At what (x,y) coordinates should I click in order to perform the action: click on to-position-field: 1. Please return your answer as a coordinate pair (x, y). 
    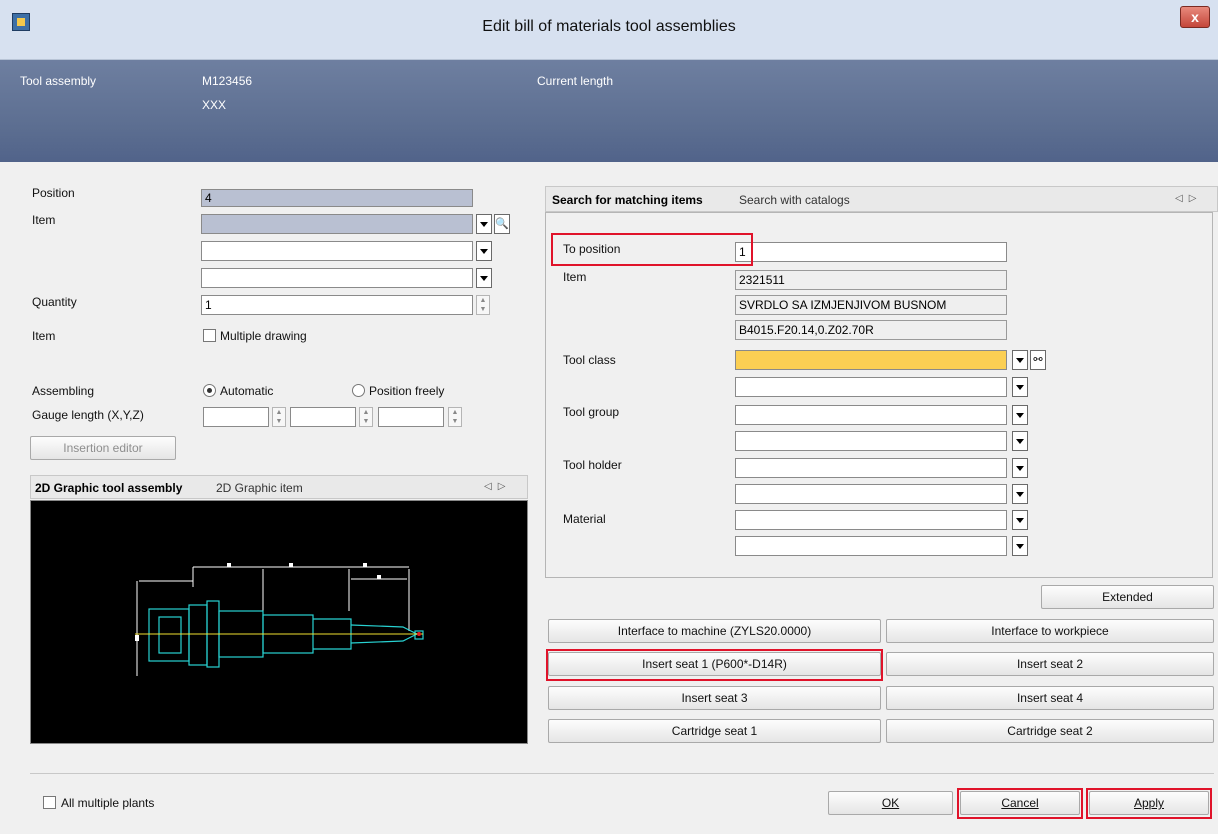
    Looking at the image, I should click on (871, 252).